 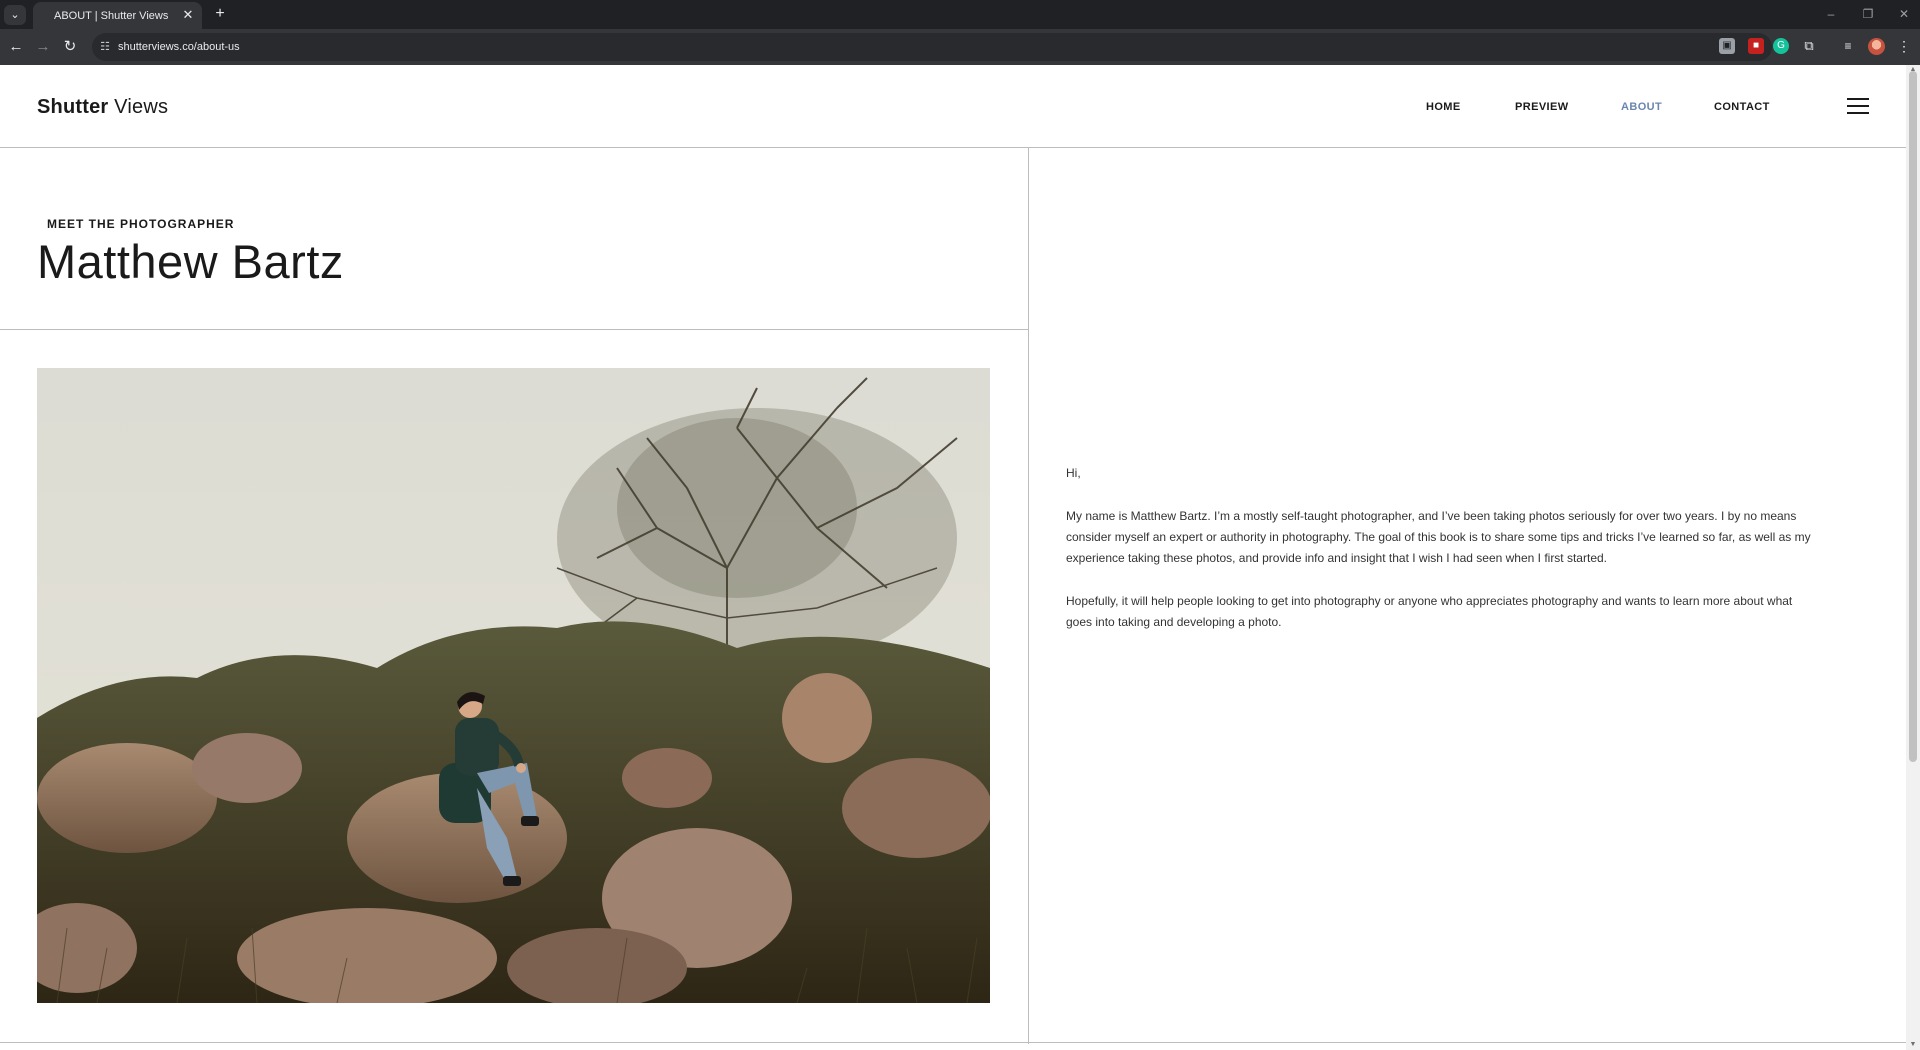 What do you see at coordinates (15, 15) in the screenshot?
I see `tab-search-button: ⌄` at bounding box center [15, 15].